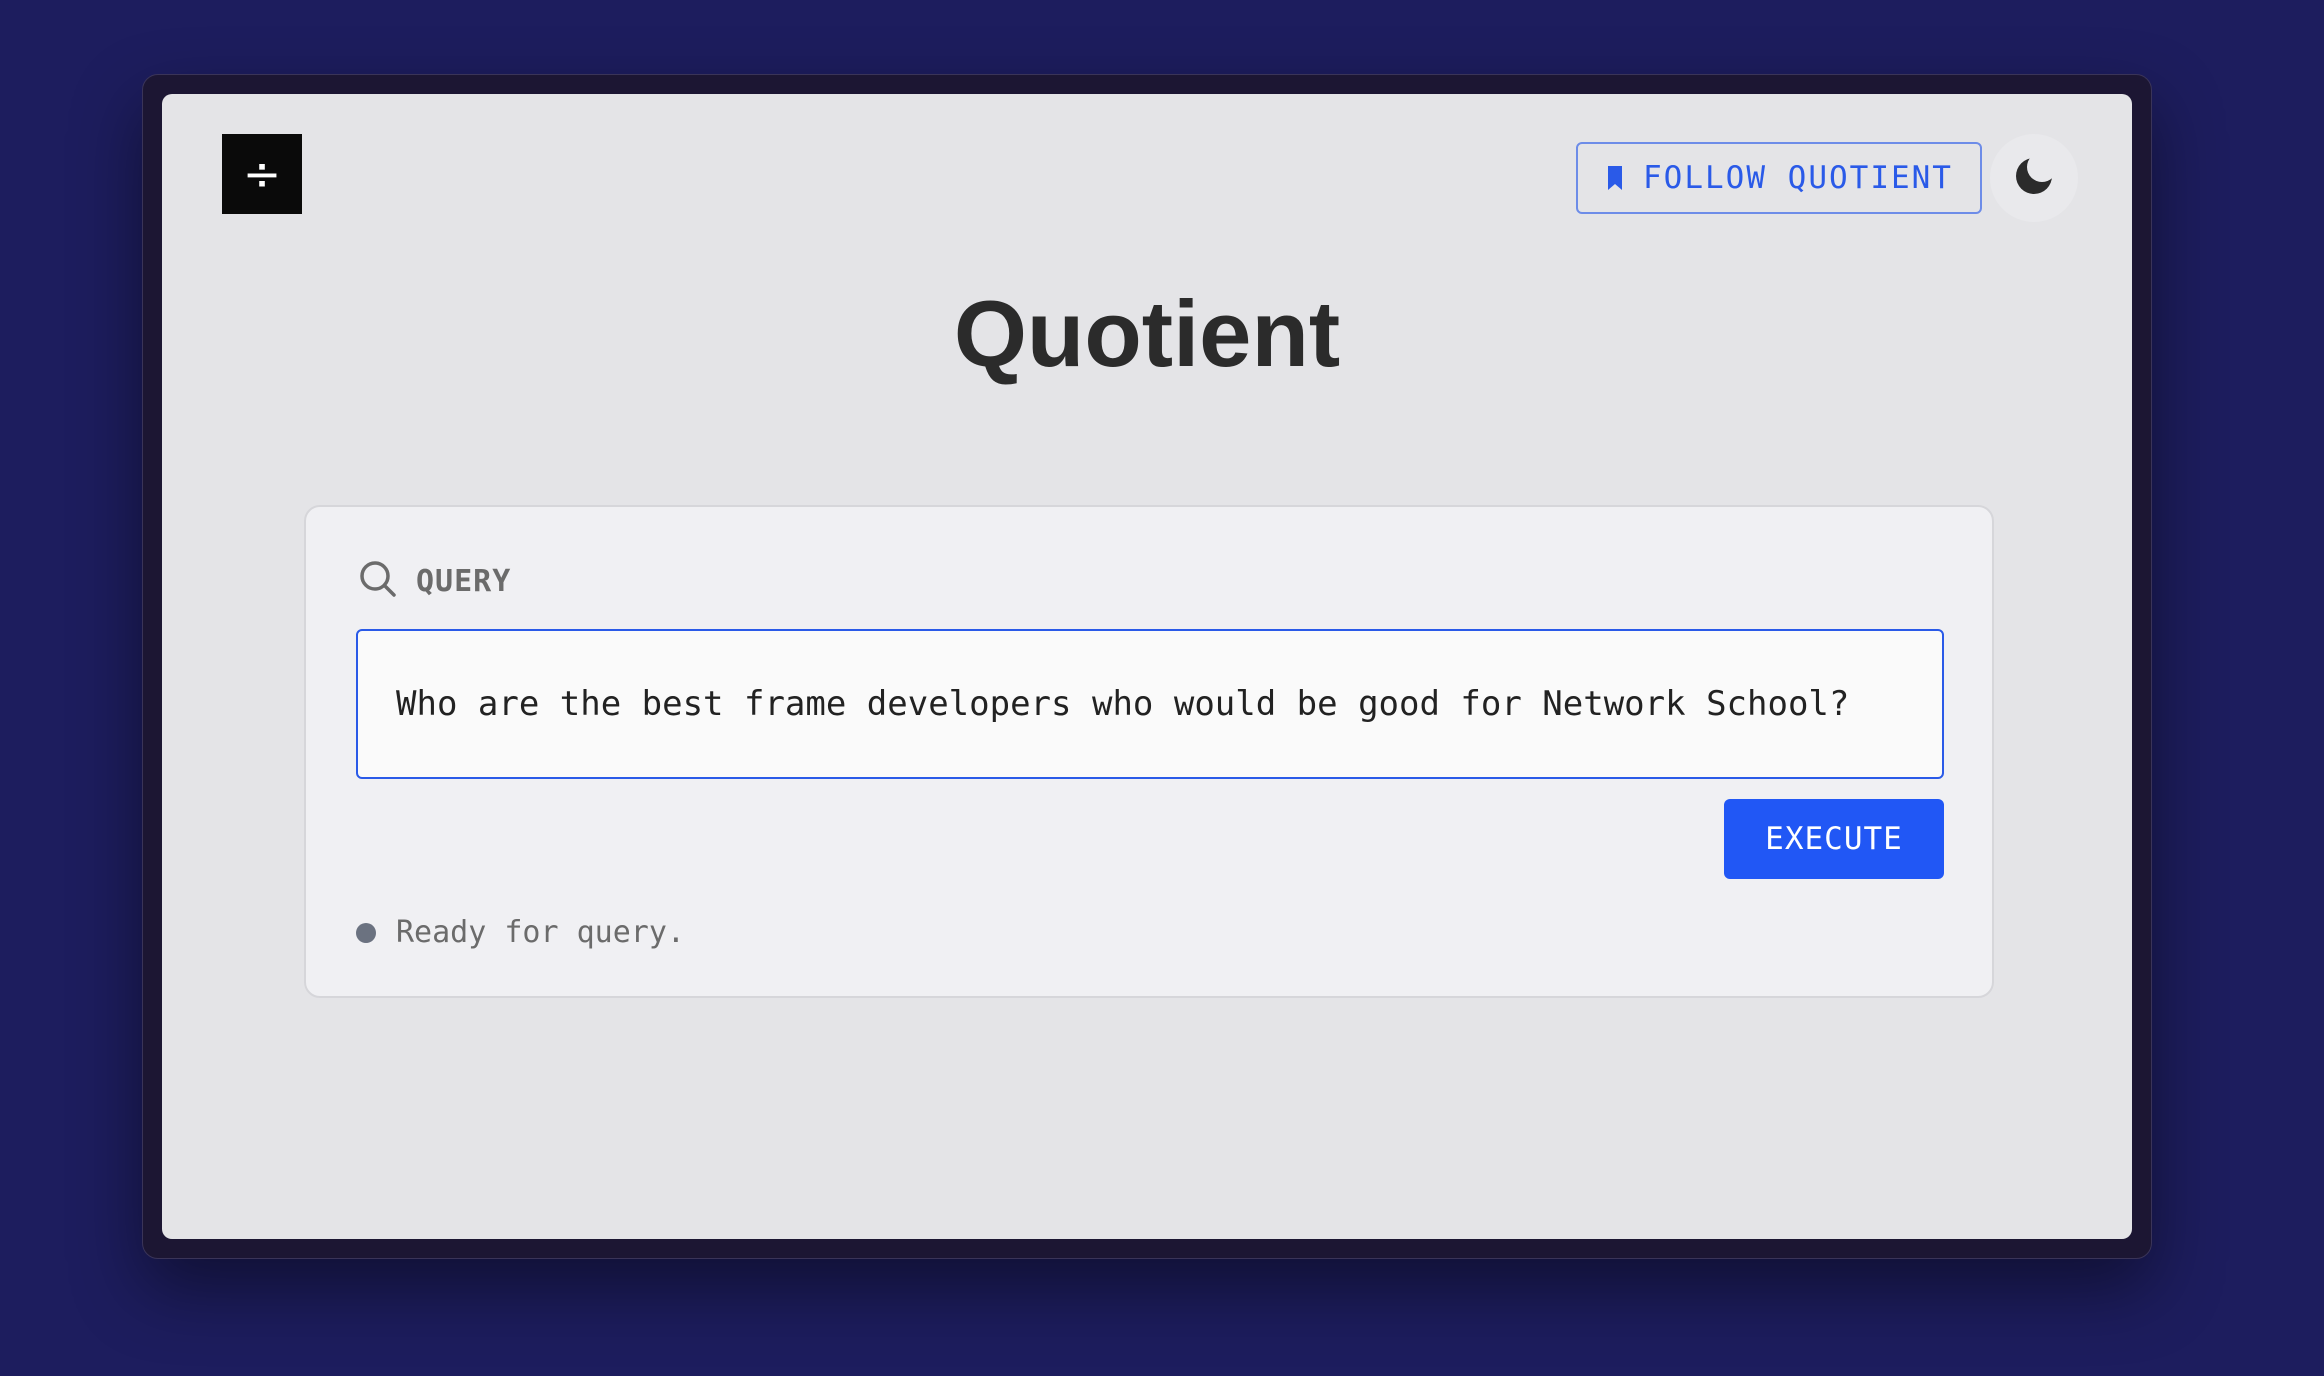 The width and height of the screenshot is (2324, 1376). I want to click on query-header: QUERY, so click(434, 581).